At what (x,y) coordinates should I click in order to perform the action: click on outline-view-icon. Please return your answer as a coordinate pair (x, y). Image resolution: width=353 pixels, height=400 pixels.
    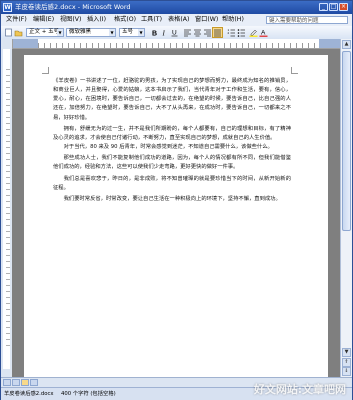
    Looking at the image, I should click on (34, 382).